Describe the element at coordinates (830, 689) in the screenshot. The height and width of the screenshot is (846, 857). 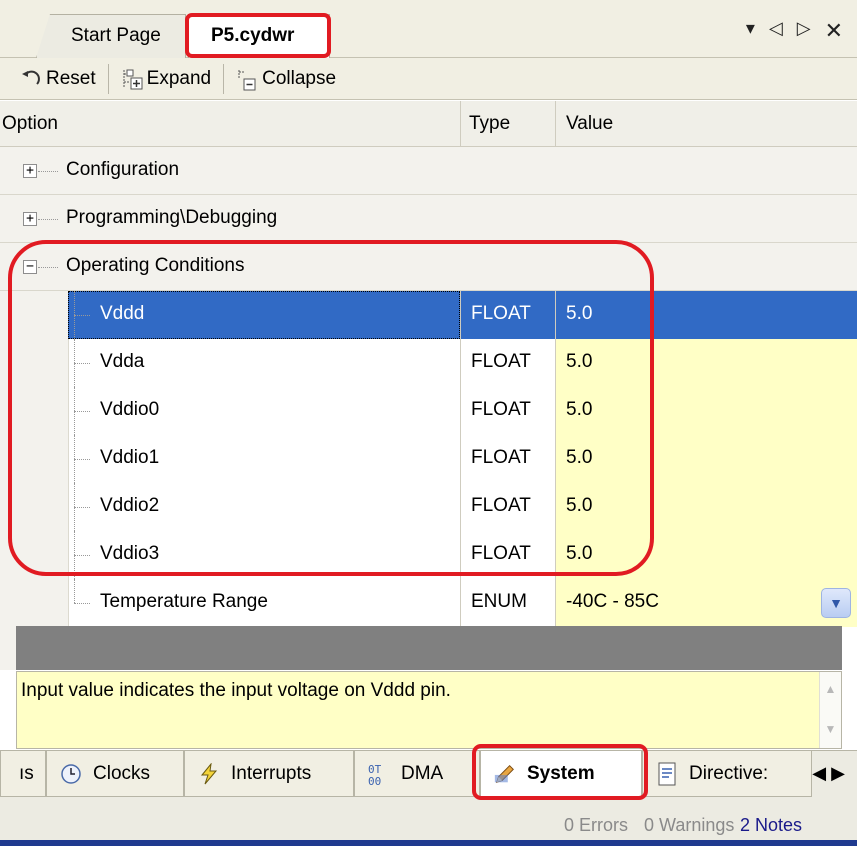
I see `scroll-up-icon: ▲` at that location.